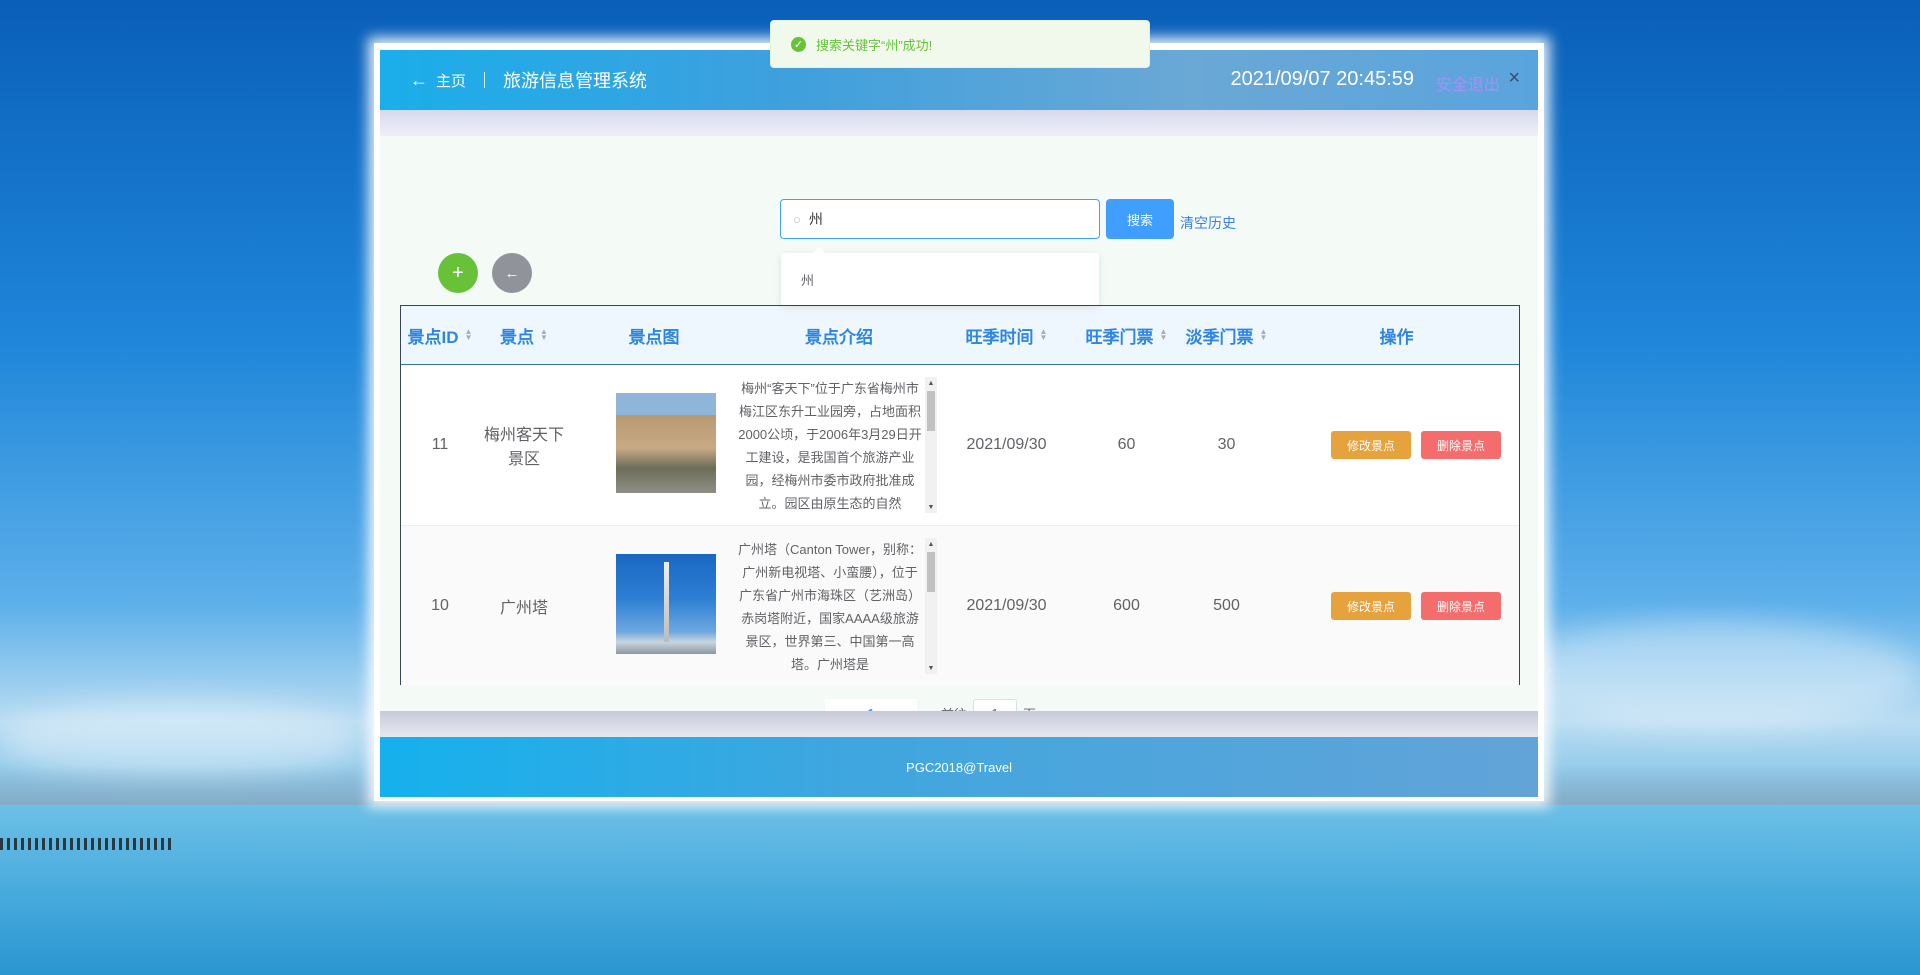 Image resolution: width=1920 pixels, height=975 pixels. What do you see at coordinates (819, 250) in the screenshot?
I see `dropdown-arrow` at bounding box center [819, 250].